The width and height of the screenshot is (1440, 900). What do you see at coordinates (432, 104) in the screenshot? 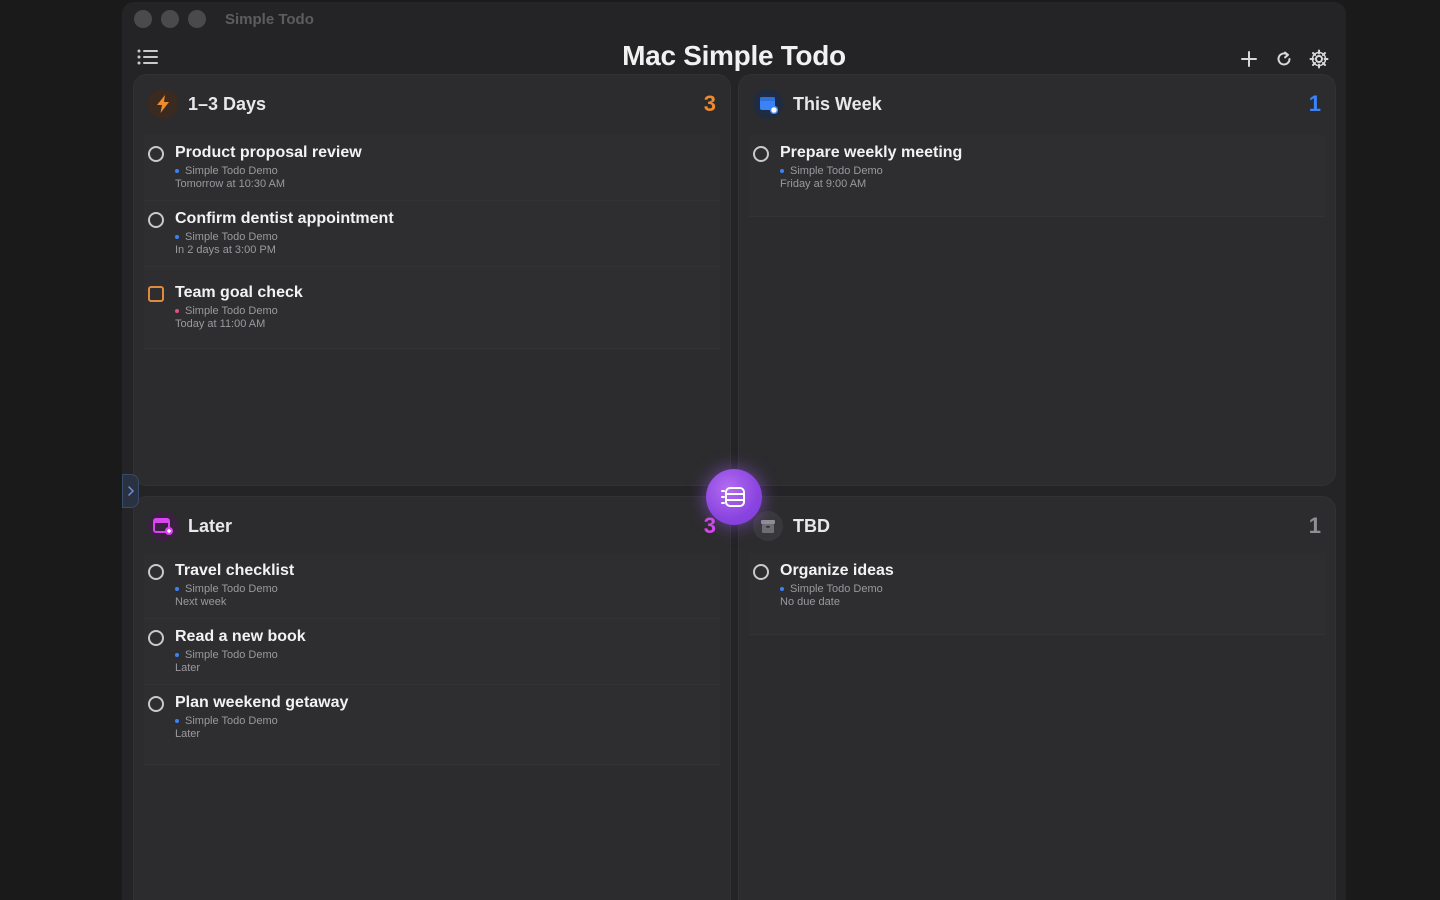
I see `panel-header: 1–3 Days 3` at bounding box center [432, 104].